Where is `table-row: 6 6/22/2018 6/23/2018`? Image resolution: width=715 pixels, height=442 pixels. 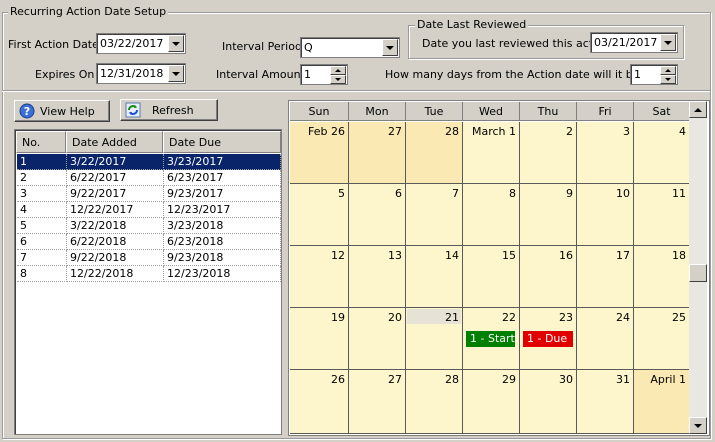 table-row: 6 6/22/2018 6/23/2018 is located at coordinates (149, 242).